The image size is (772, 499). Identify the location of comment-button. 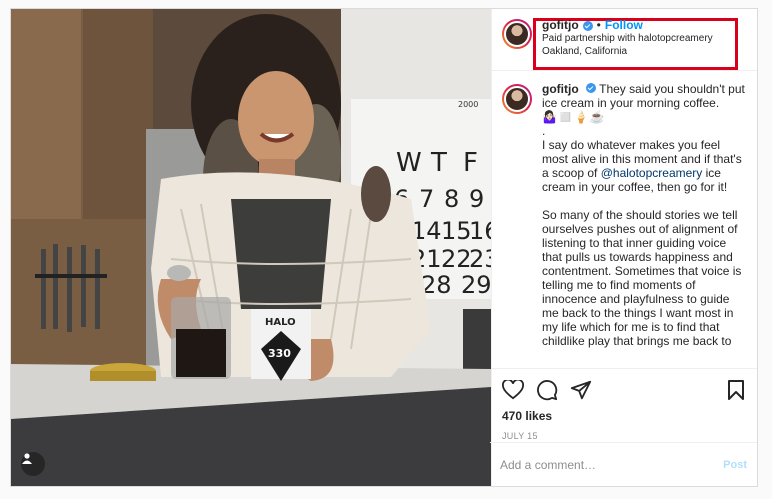
(547, 390).